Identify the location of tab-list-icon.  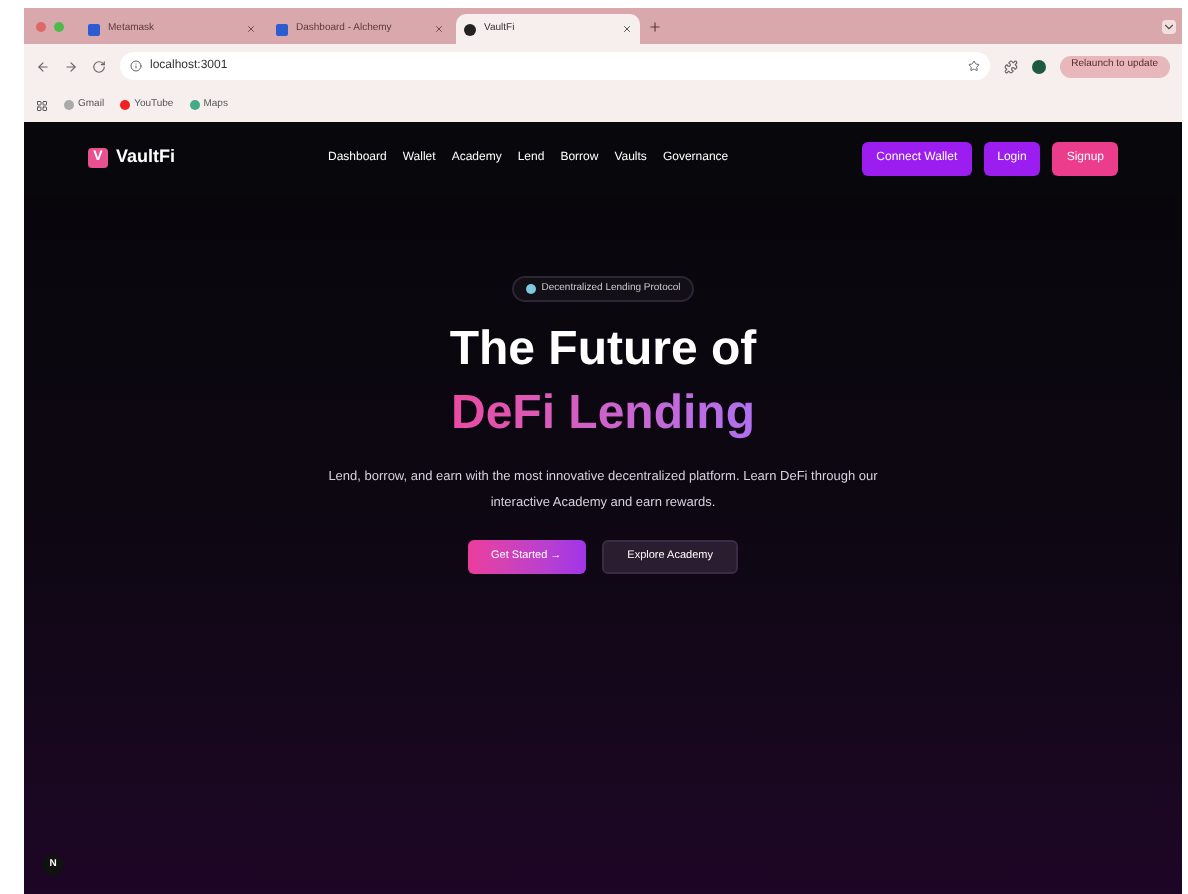
(1169, 26).